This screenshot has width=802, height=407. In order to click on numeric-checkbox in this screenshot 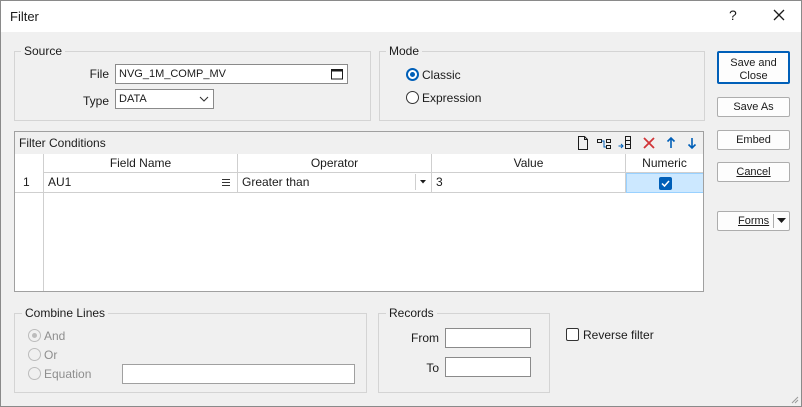, I will do `click(665, 183)`.